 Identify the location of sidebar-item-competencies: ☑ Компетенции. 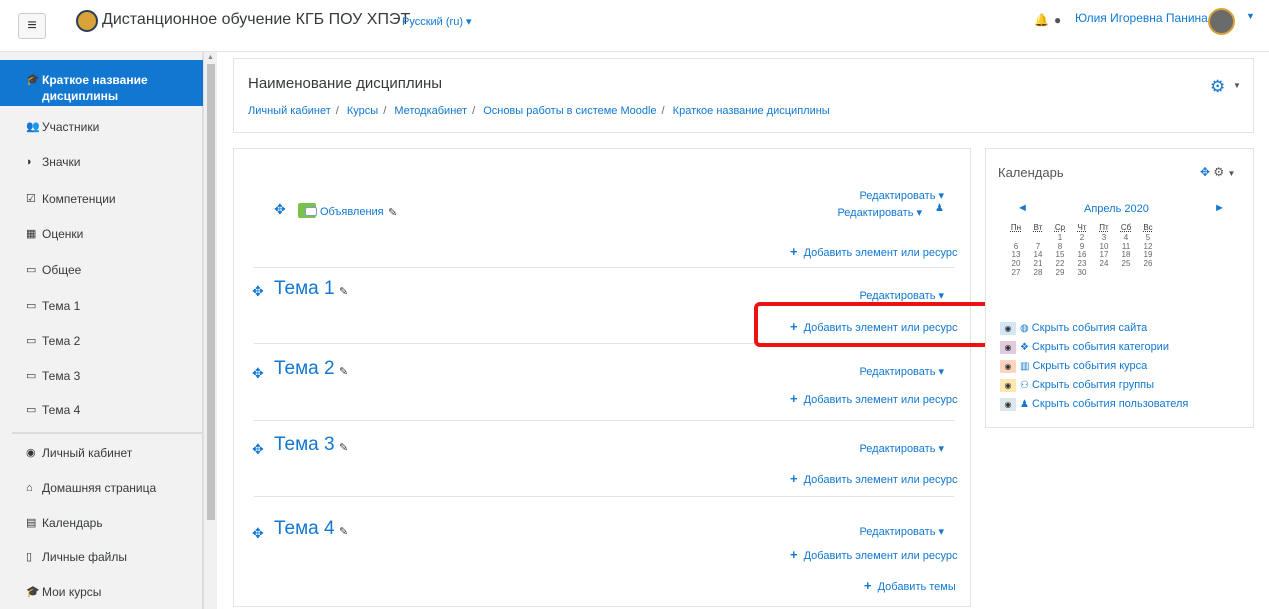
(101, 199).